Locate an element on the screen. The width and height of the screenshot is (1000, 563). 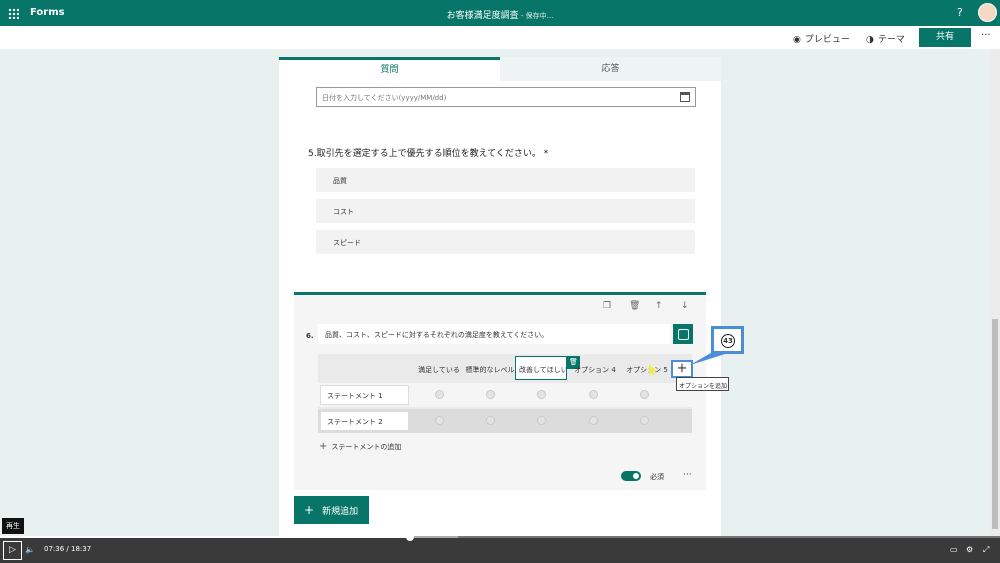
column-header: 満足している is located at coordinates (439, 370).